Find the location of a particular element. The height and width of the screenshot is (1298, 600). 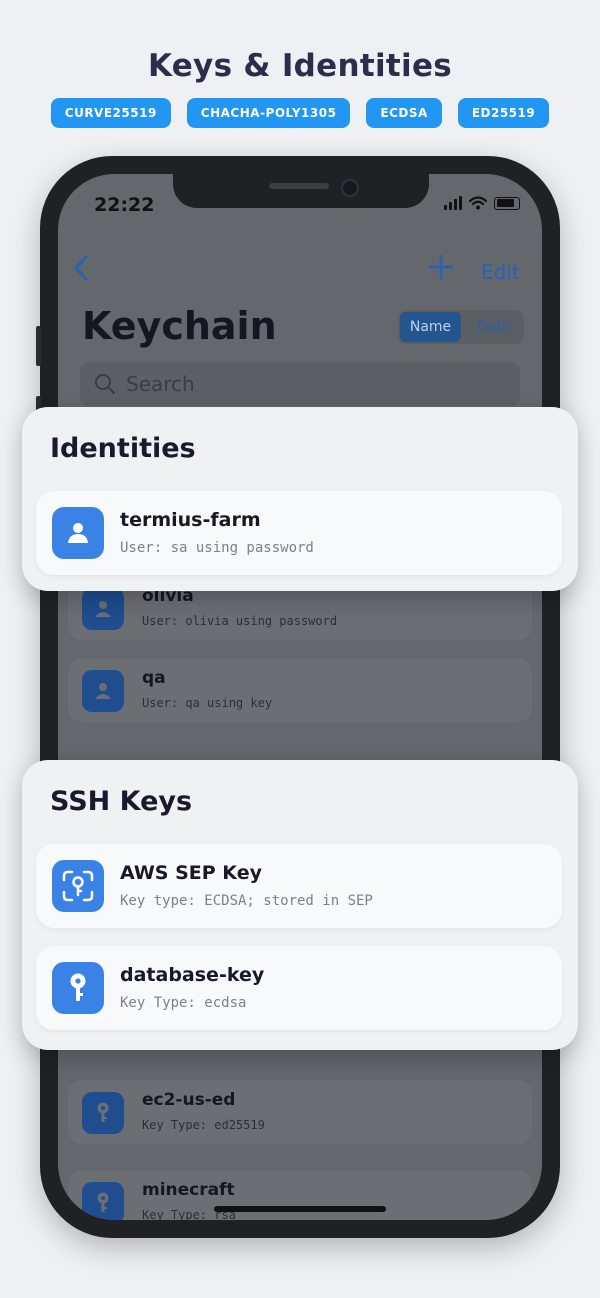

tag-ecdsa: ECDSA is located at coordinates (404, 113).